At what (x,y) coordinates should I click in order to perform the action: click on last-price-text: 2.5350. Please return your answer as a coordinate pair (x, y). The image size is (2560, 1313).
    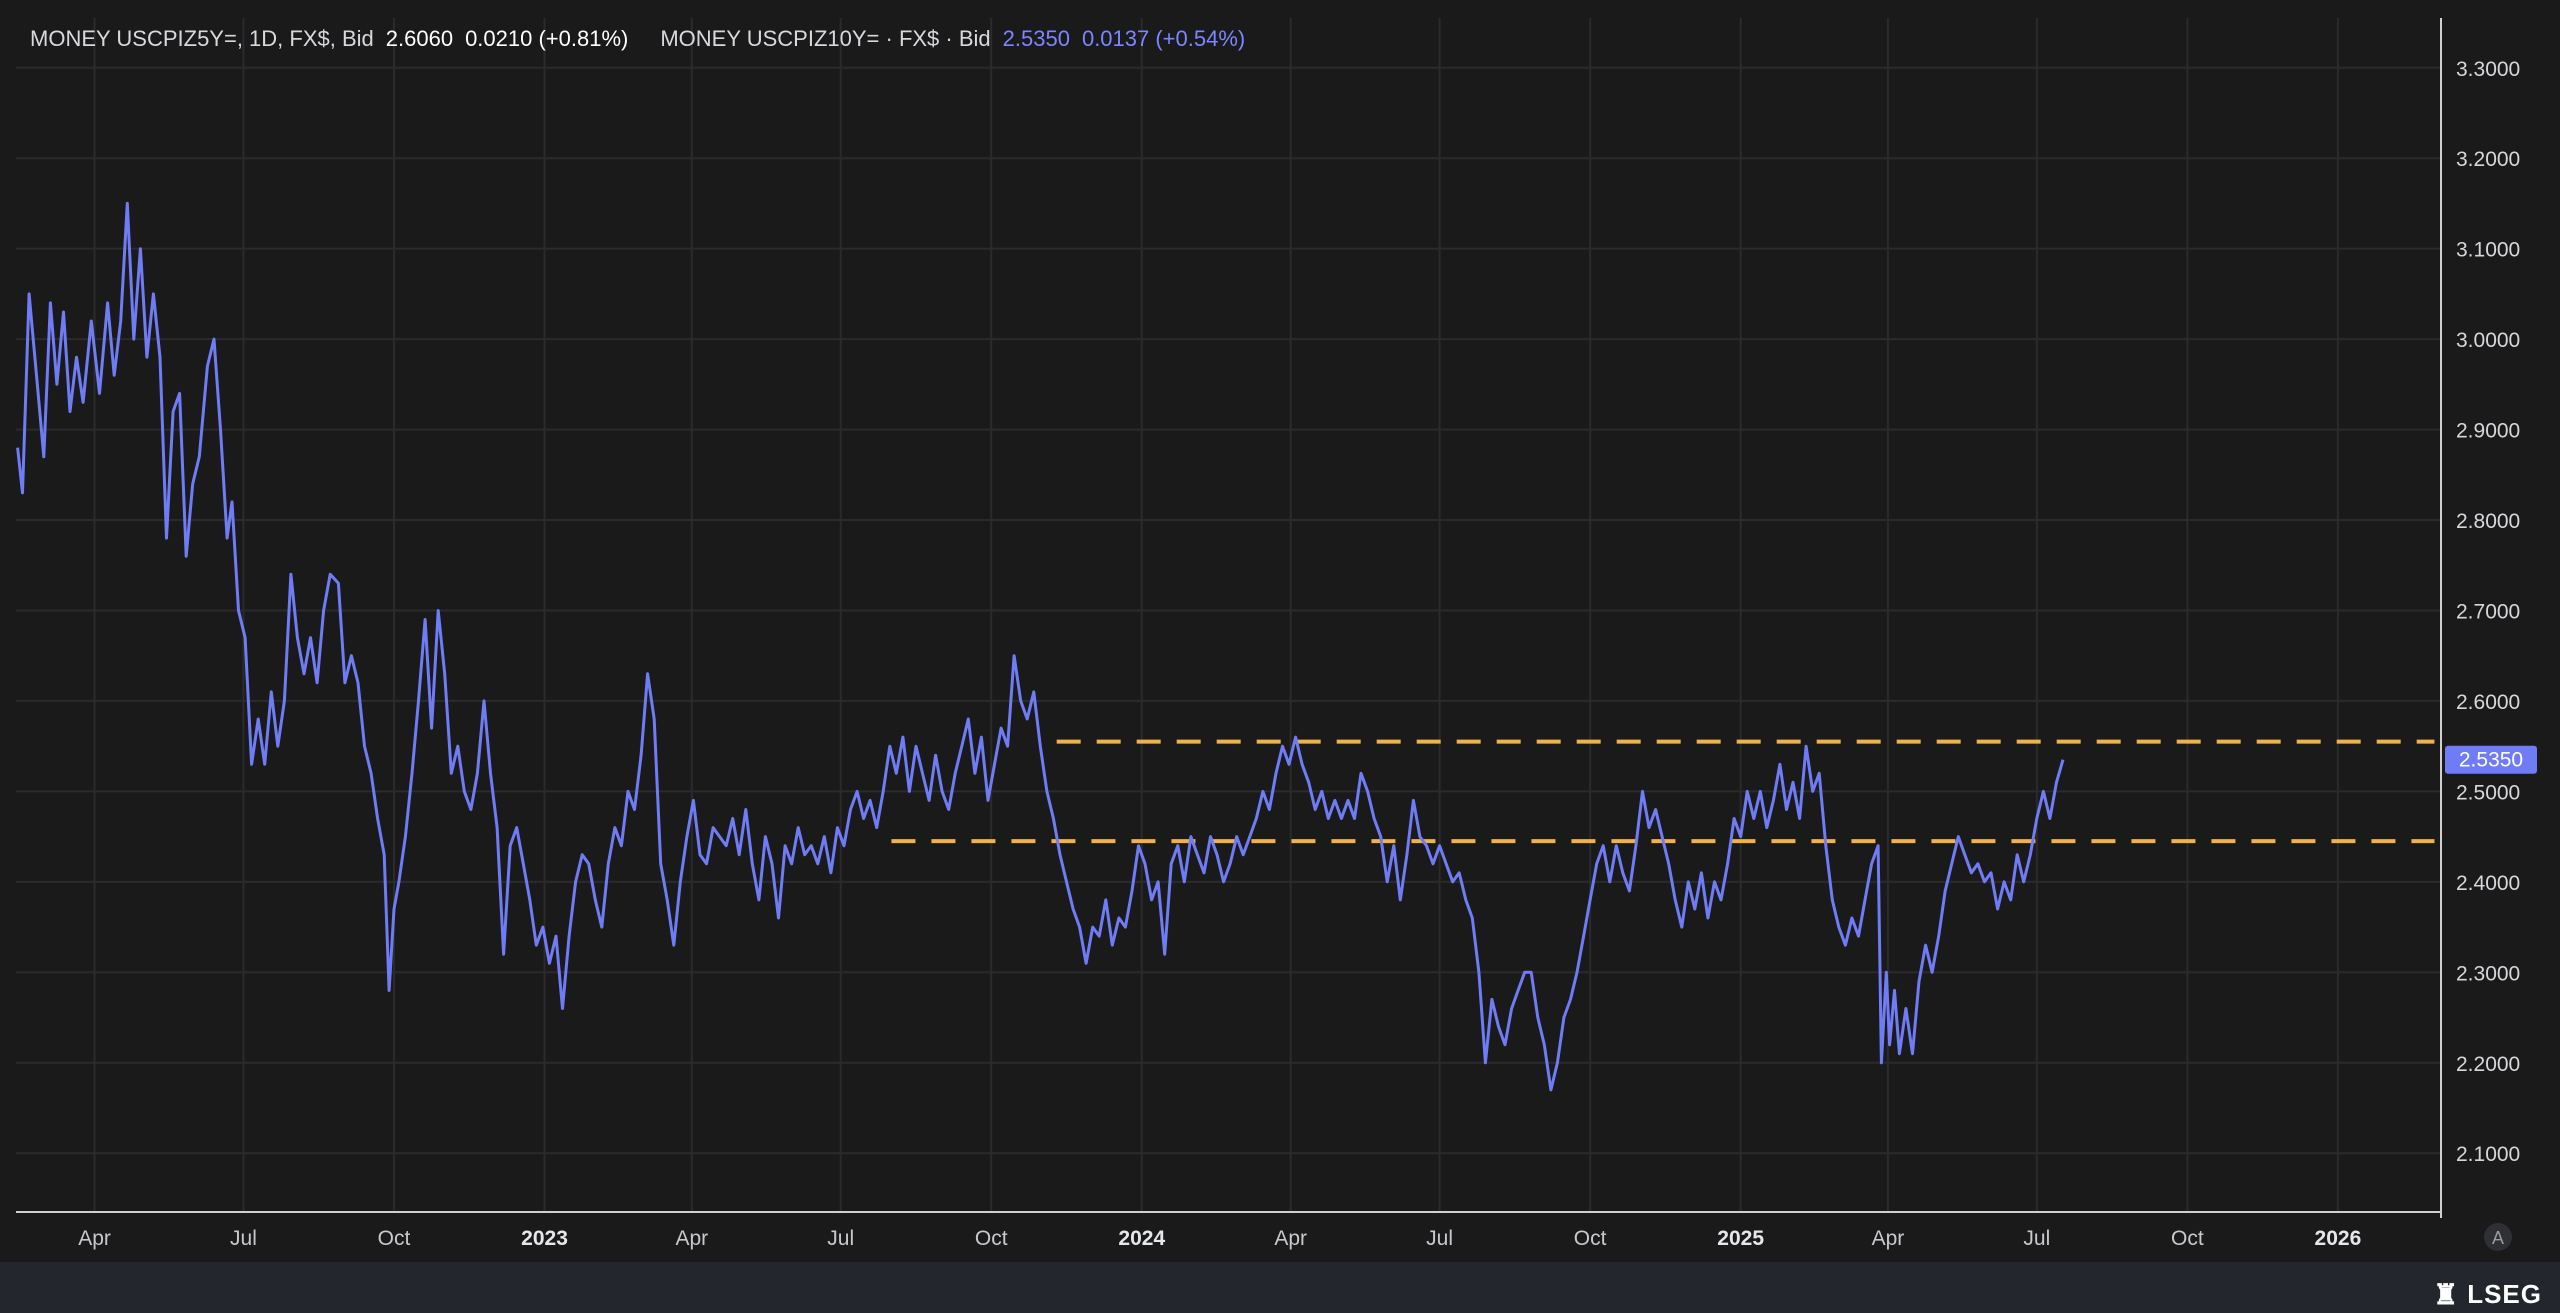
    Looking at the image, I should click on (2491, 760).